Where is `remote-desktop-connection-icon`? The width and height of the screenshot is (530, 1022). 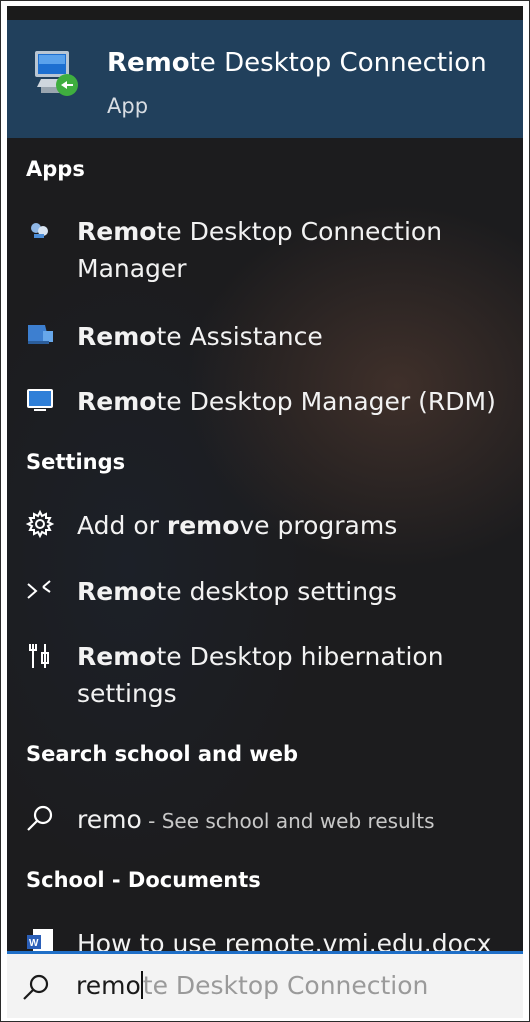 remote-desktop-connection-icon is located at coordinates (56, 73).